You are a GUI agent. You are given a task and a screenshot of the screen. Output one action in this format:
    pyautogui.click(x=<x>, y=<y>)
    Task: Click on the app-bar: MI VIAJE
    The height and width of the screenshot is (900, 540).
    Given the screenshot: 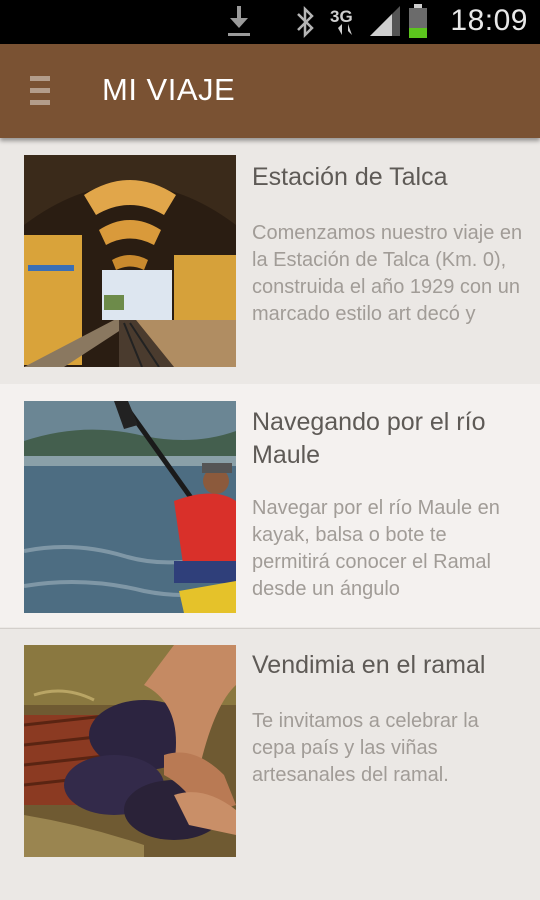 What is the action you would take?
    pyautogui.click(x=270, y=91)
    